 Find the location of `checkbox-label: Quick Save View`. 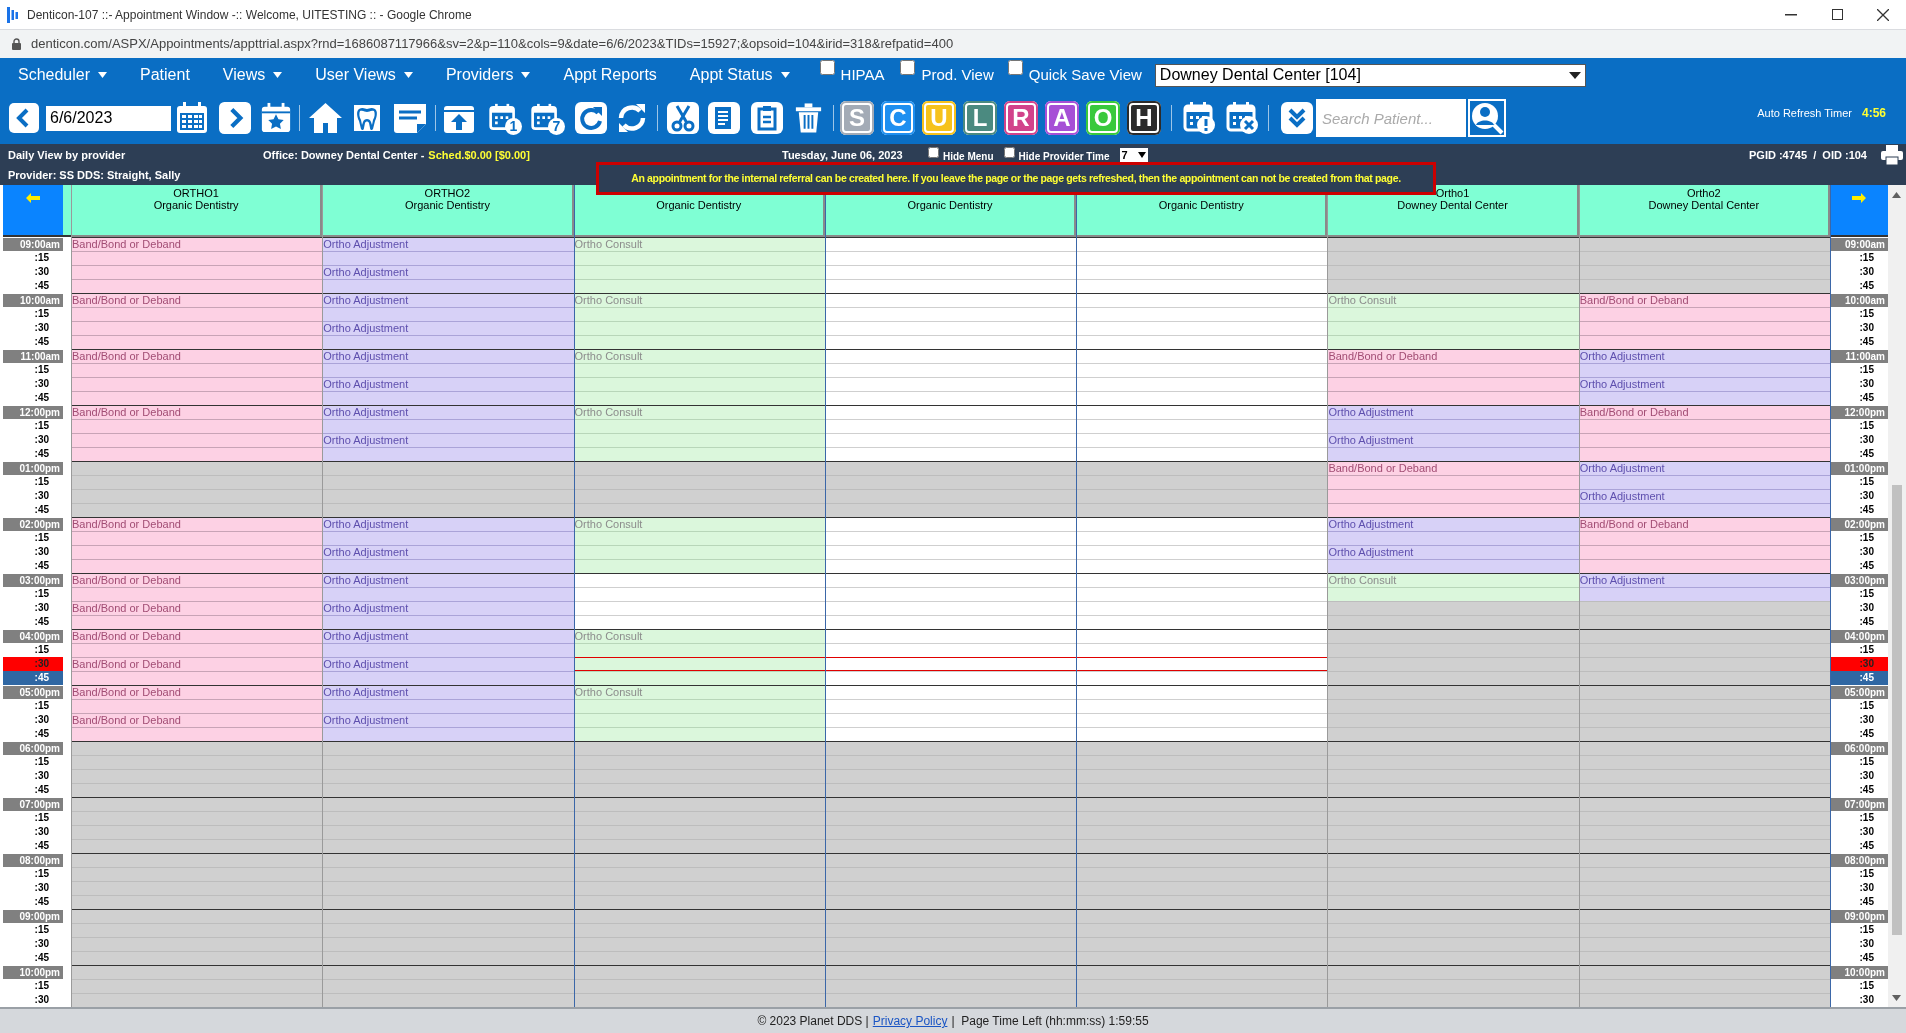

checkbox-label: Quick Save View is located at coordinates (1085, 75).